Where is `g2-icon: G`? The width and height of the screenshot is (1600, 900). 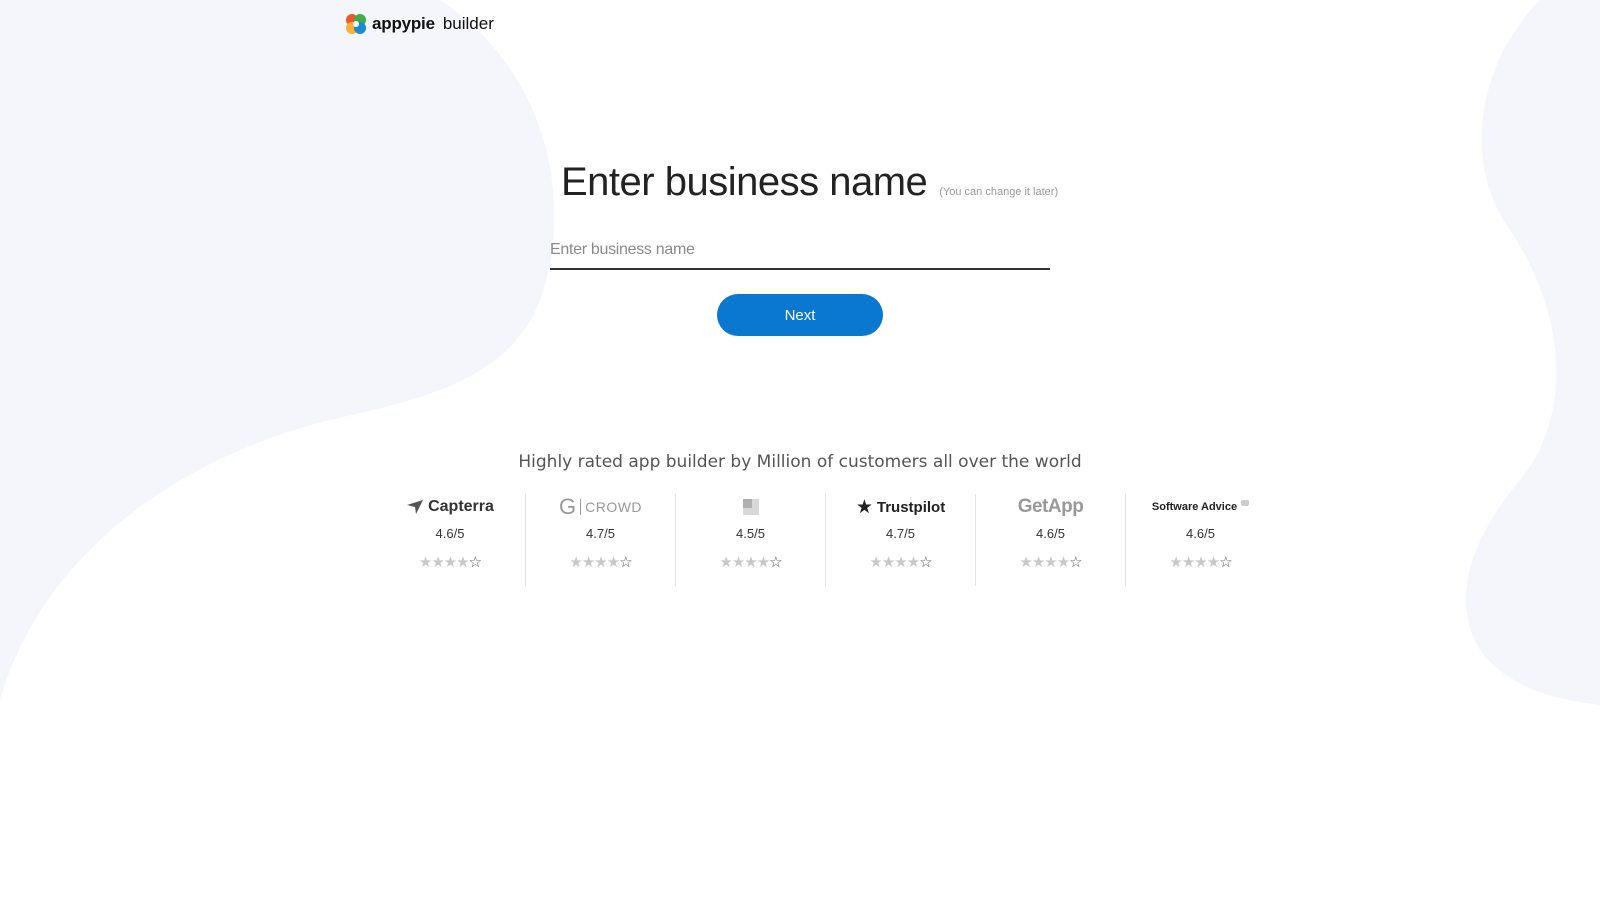 g2-icon: G is located at coordinates (567, 506).